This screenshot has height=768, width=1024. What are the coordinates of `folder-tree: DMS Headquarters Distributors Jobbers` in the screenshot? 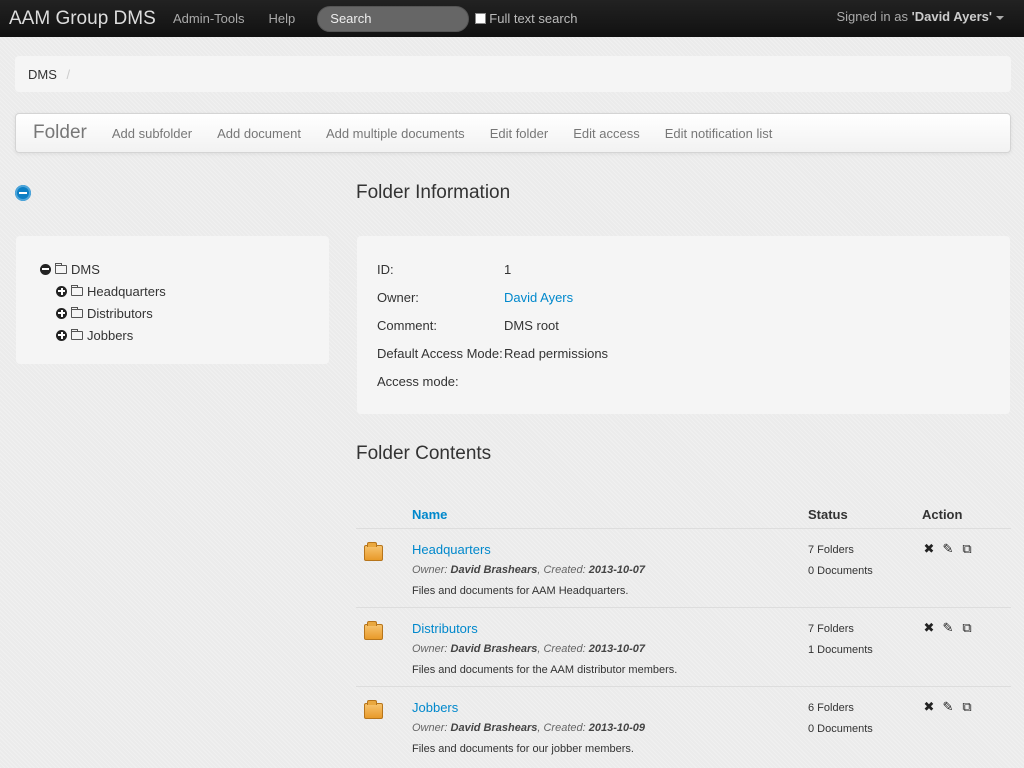 It's located at (172, 300).